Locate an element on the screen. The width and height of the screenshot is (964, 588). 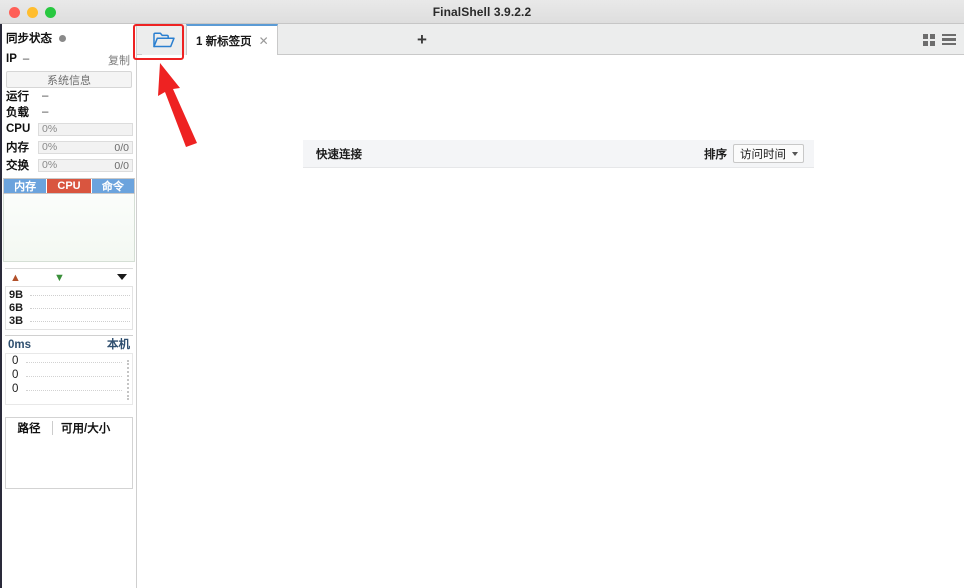
latency-host-label: 本机 is located at coordinates (118, 345).